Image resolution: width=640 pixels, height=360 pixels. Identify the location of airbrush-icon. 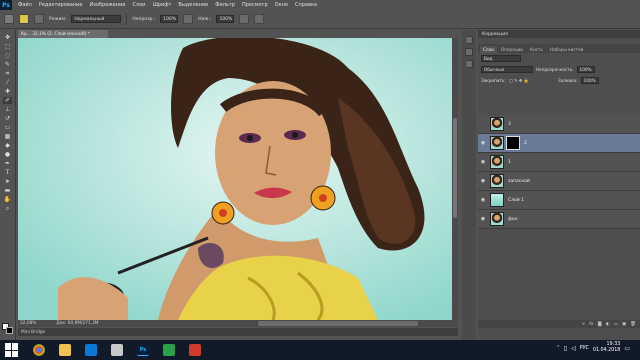
(244, 19).